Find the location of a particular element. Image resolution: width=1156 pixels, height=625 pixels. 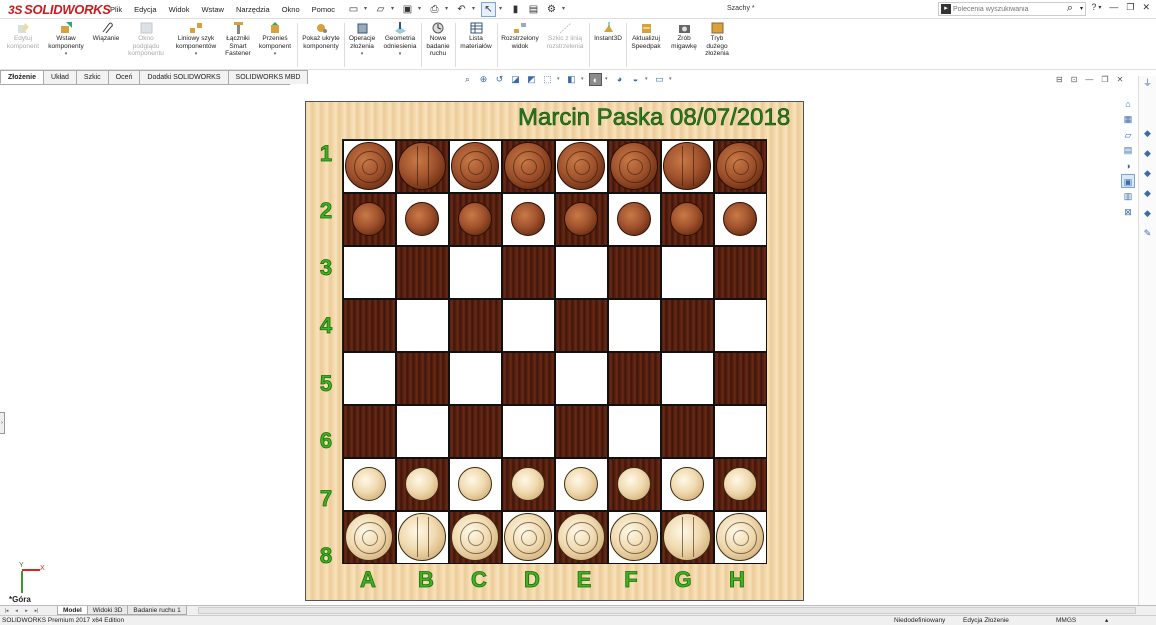

menu-edit: Edycja is located at coordinates (145, 9).